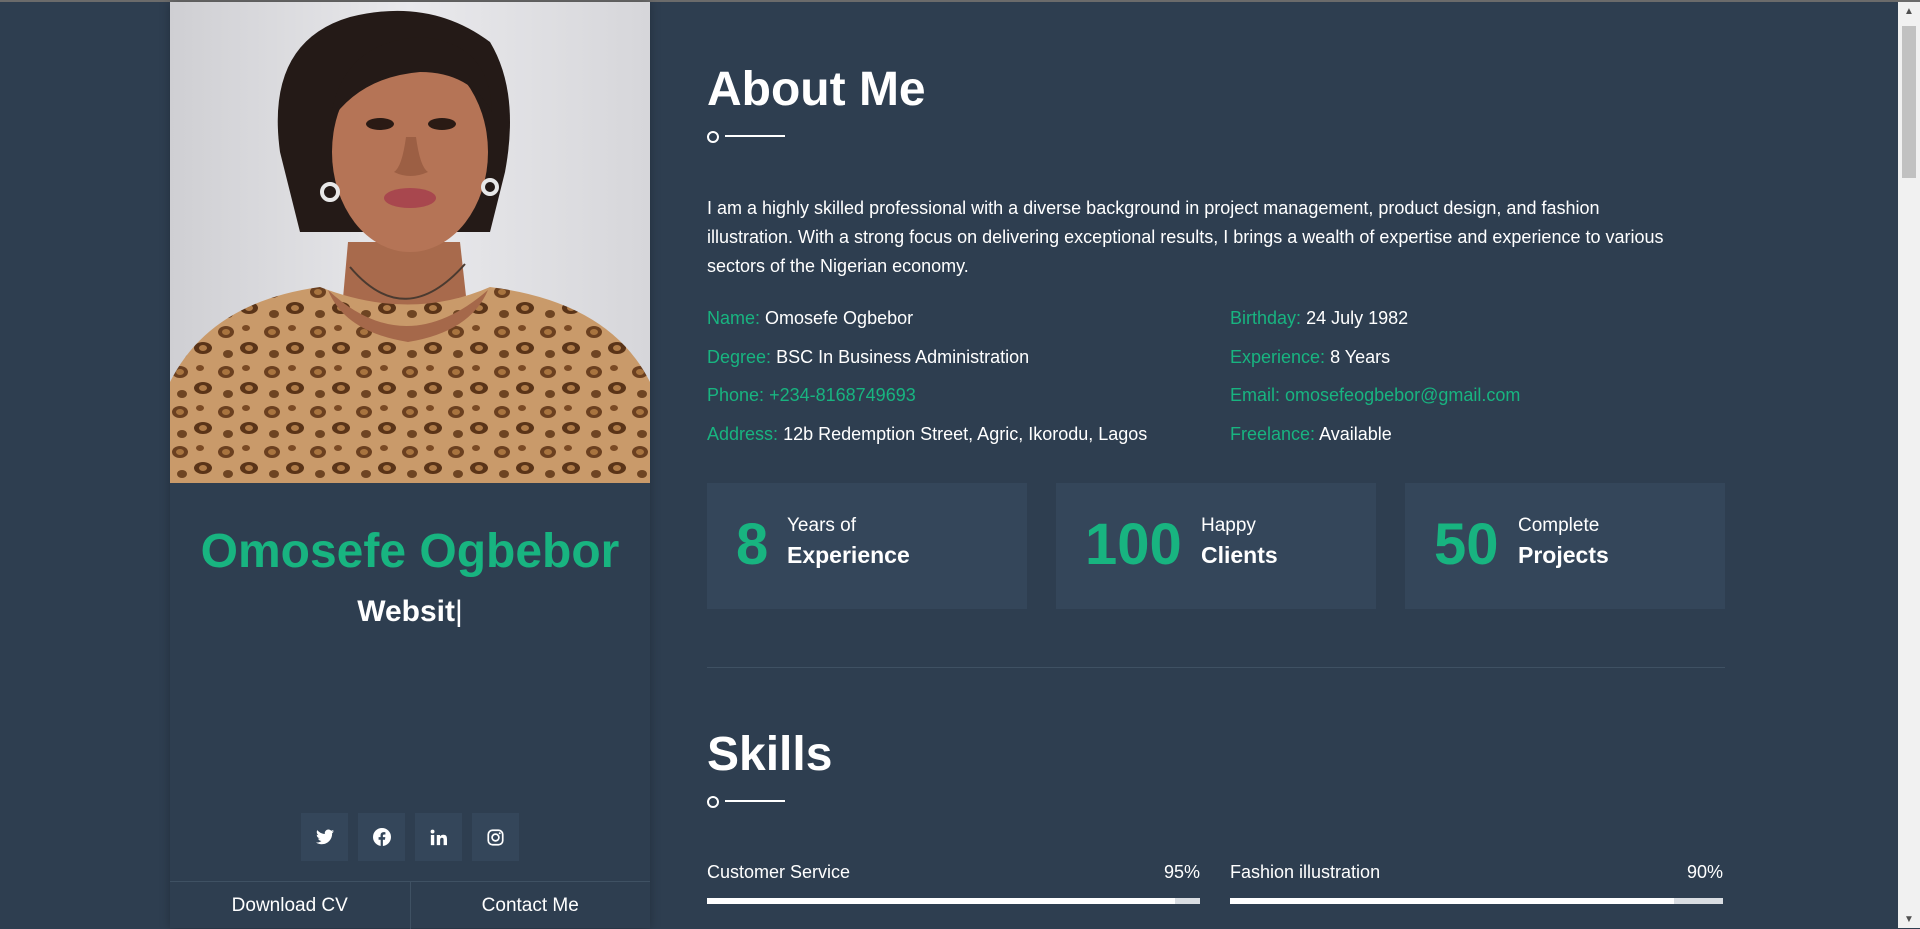 Image resolution: width=1920 pixels, height=929 pixels. I want to click on info-freelance-value: Available, so click(1355, 434).